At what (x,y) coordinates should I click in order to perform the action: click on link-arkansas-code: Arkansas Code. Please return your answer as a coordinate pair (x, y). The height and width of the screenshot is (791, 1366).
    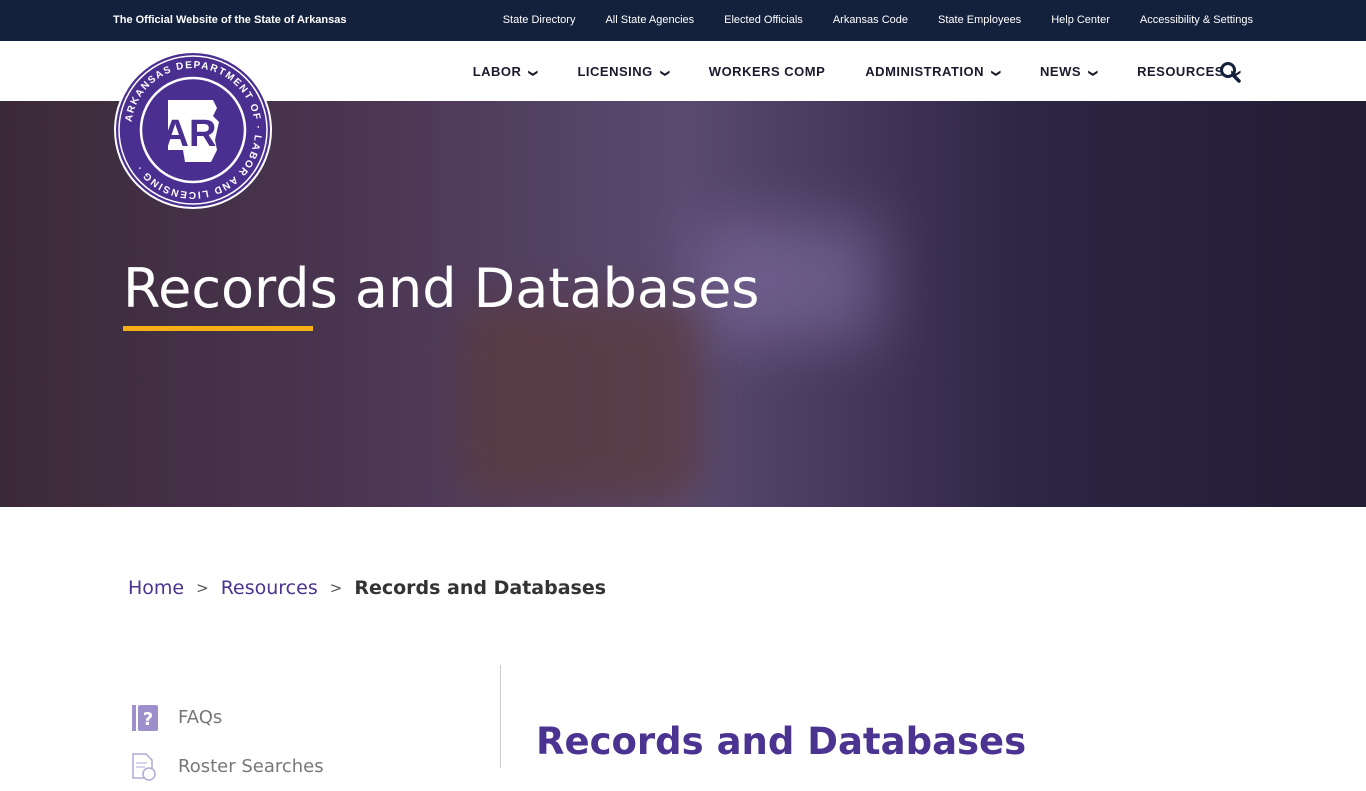
    Looking at the image, I should click on (870, 20).